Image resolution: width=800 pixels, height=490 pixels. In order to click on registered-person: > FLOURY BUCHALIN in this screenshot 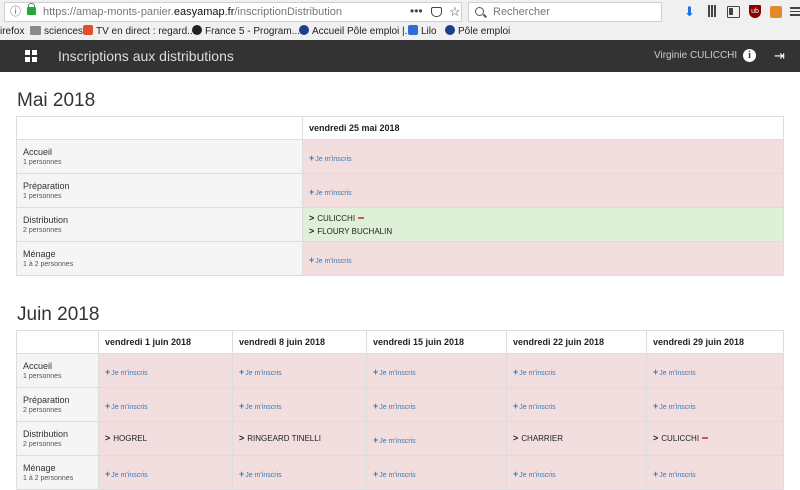, I will do `click(351, 230)`.